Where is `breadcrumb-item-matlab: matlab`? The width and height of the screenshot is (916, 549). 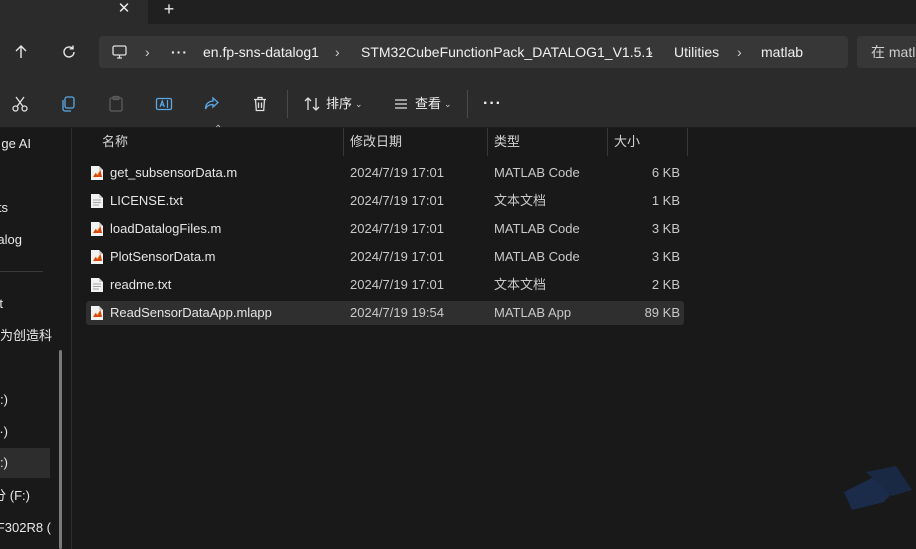
breadcrumb-item-matlab: matlab is located at coordinates (782, 52).